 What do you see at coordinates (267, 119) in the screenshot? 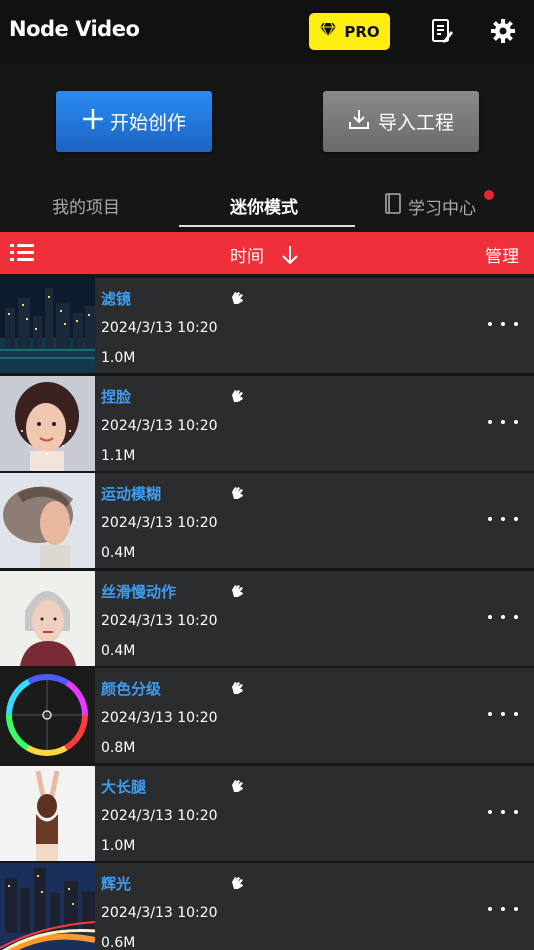
I see `action-area: 开始创作 导入工程` at bounding box center [267, 119].